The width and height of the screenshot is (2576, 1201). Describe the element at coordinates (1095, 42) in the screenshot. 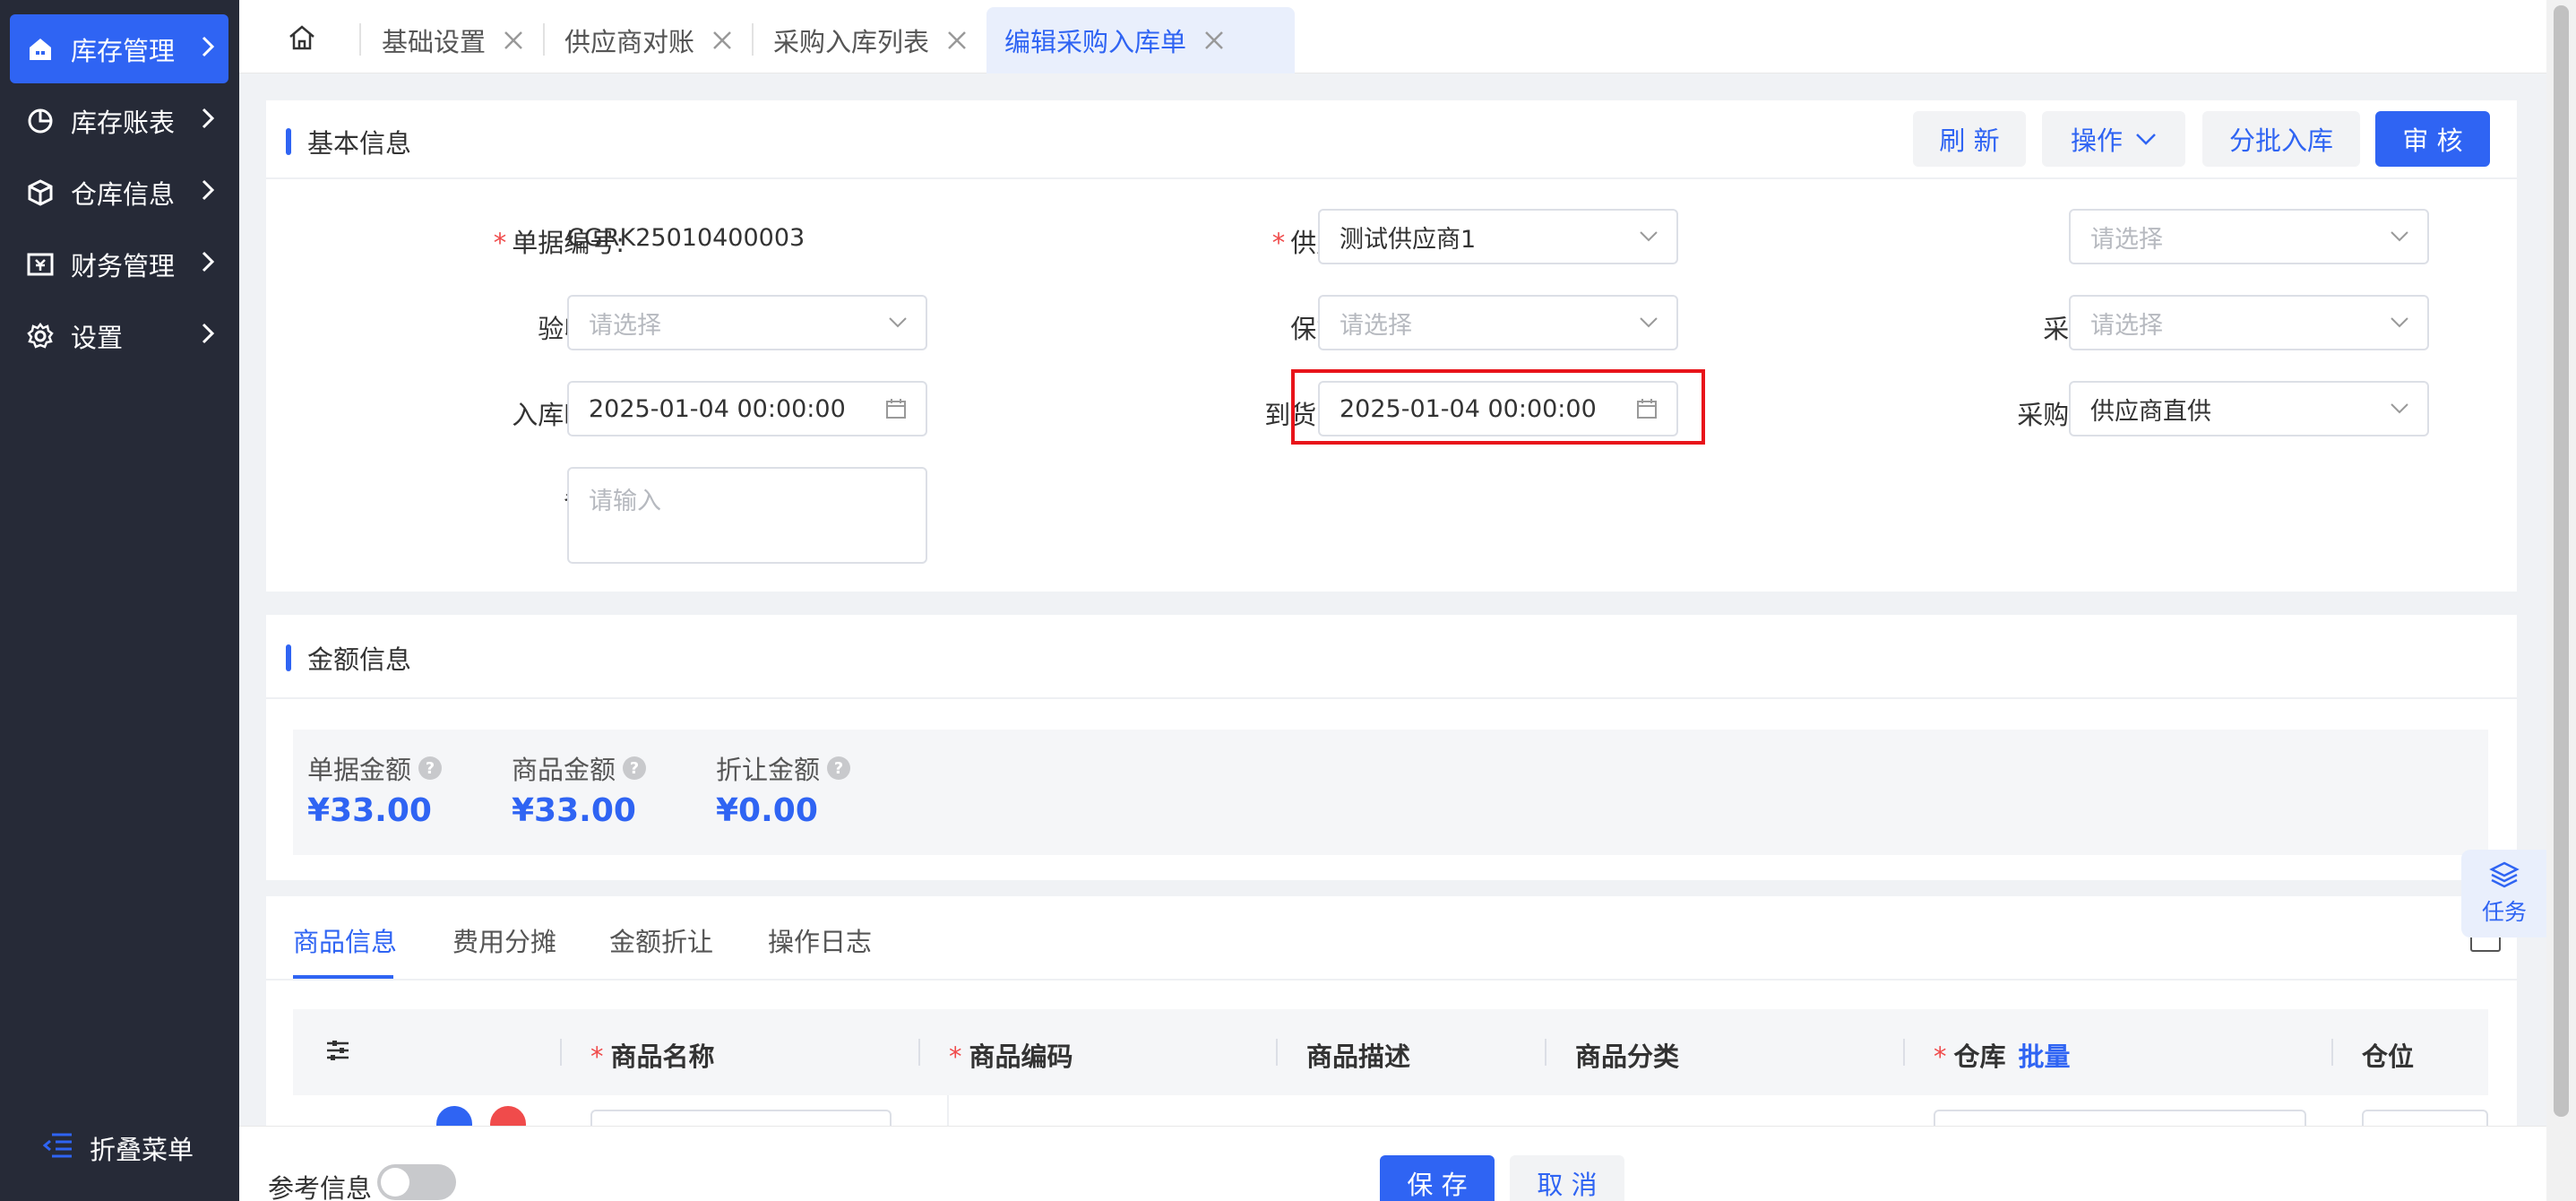

I see `tab-label: 编辑采购入库单` at that location.